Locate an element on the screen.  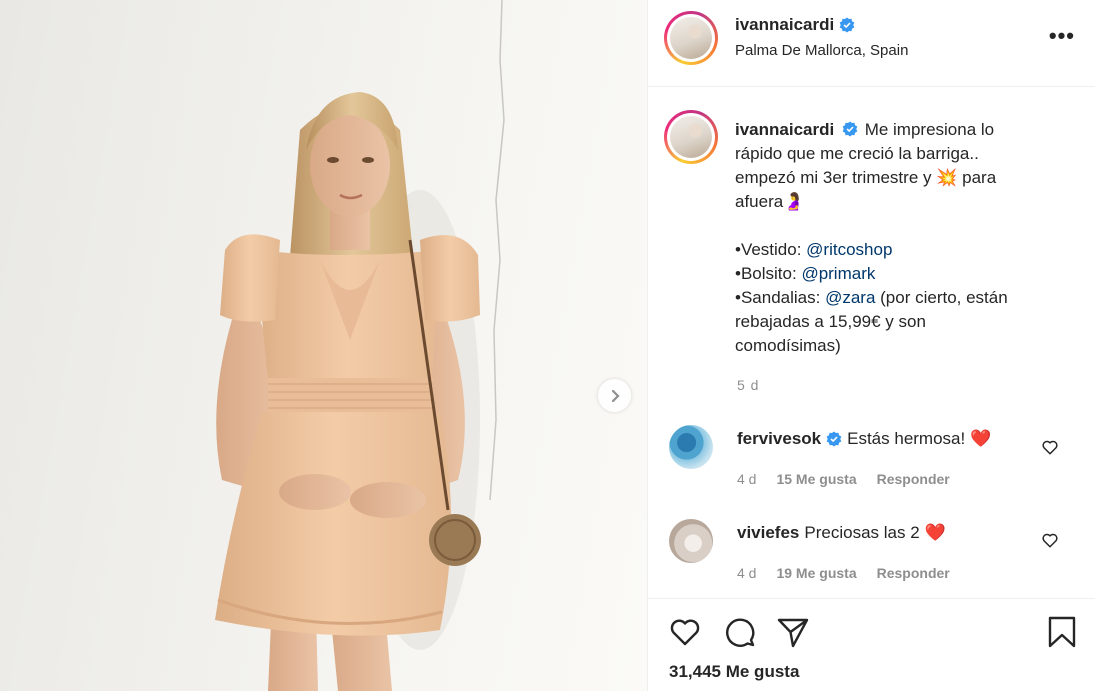
comment-text: Estás hermosa! is located at coordinates (906, 438).